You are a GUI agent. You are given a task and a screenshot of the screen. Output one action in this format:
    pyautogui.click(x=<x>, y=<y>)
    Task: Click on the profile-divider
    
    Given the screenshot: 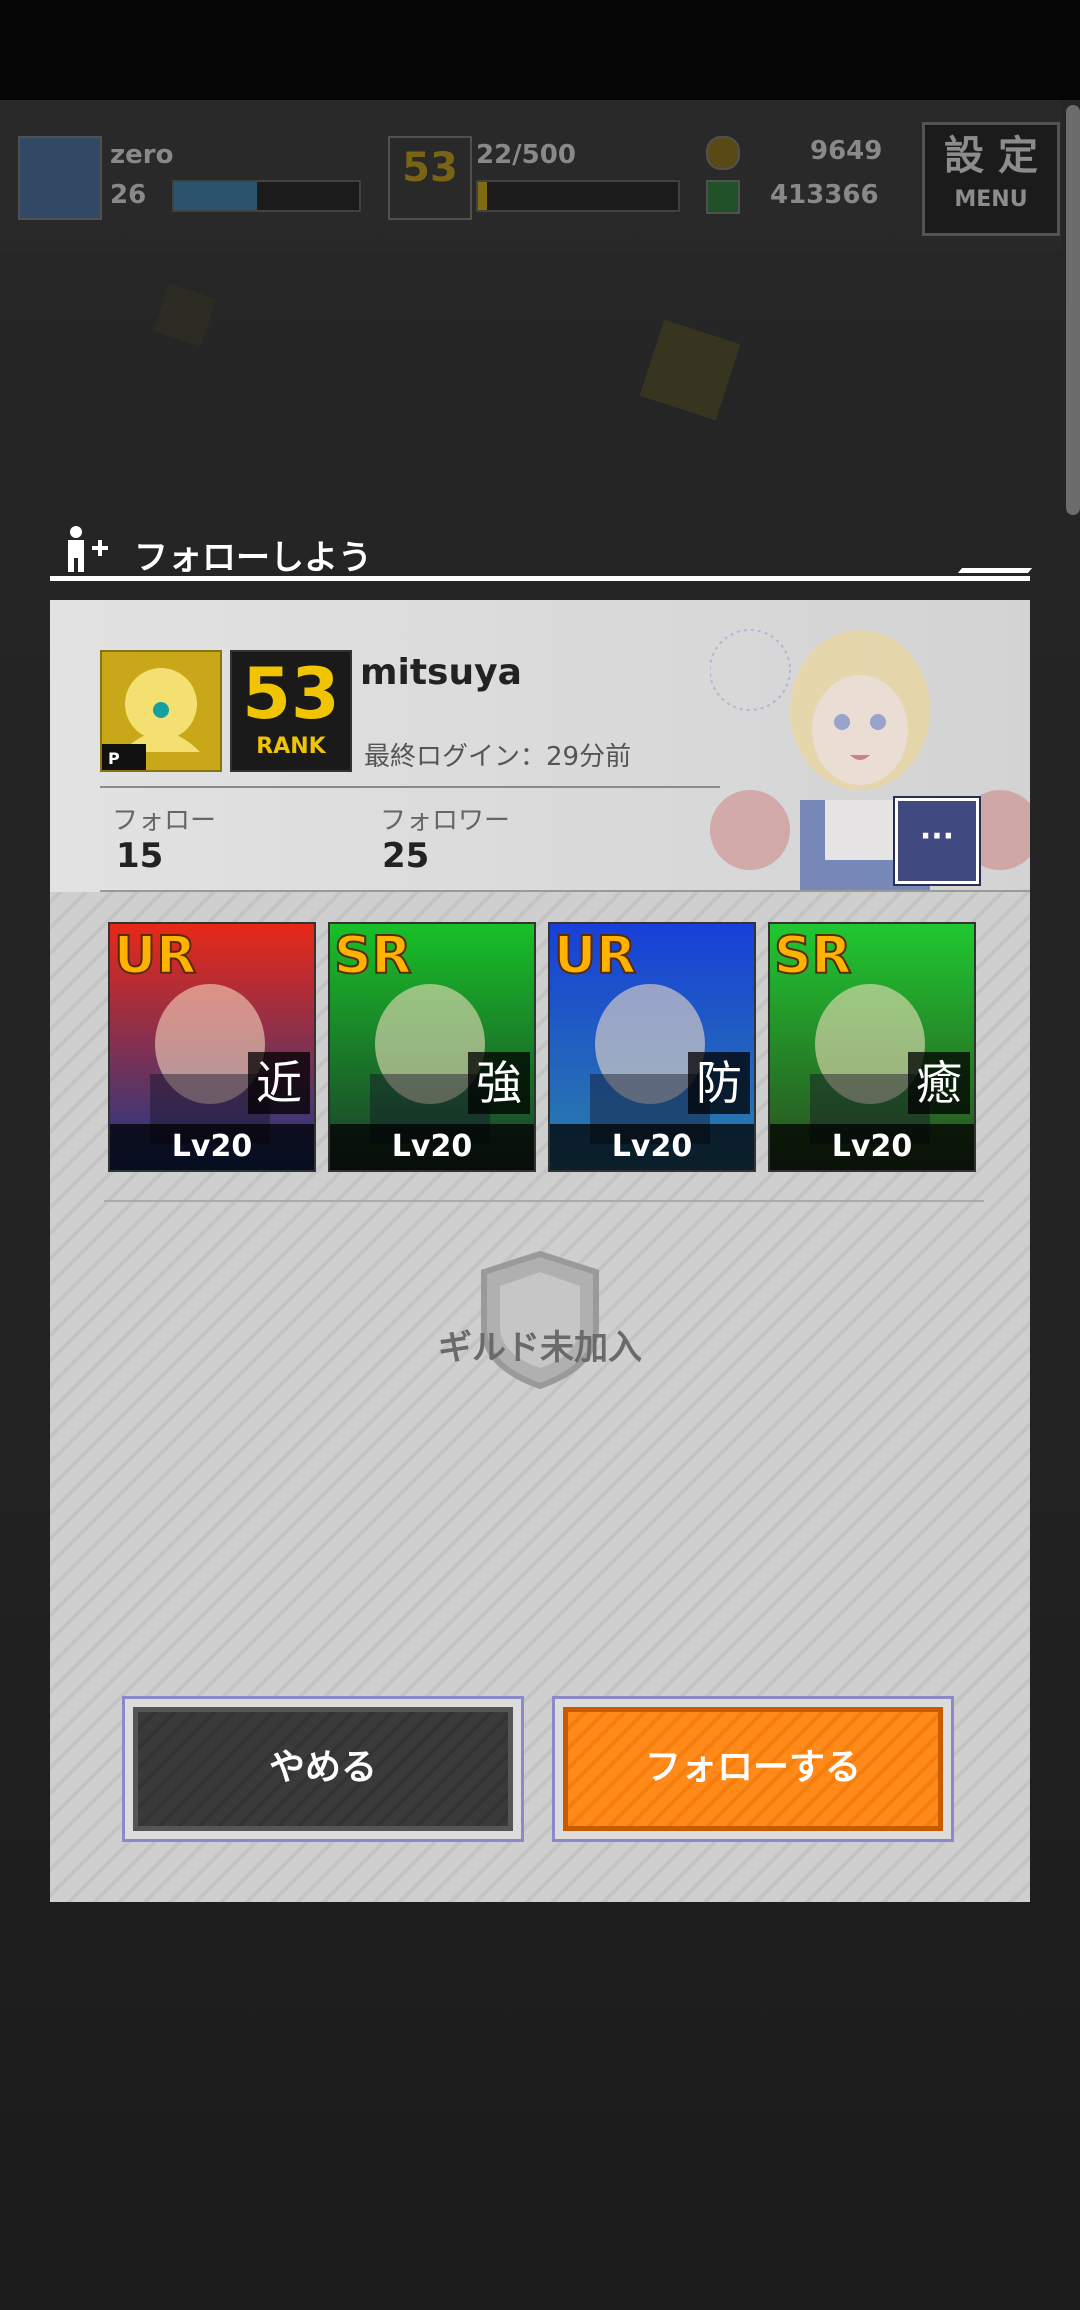 What is the action you would take?
    pyautogui.click(x=410, y=787)
    